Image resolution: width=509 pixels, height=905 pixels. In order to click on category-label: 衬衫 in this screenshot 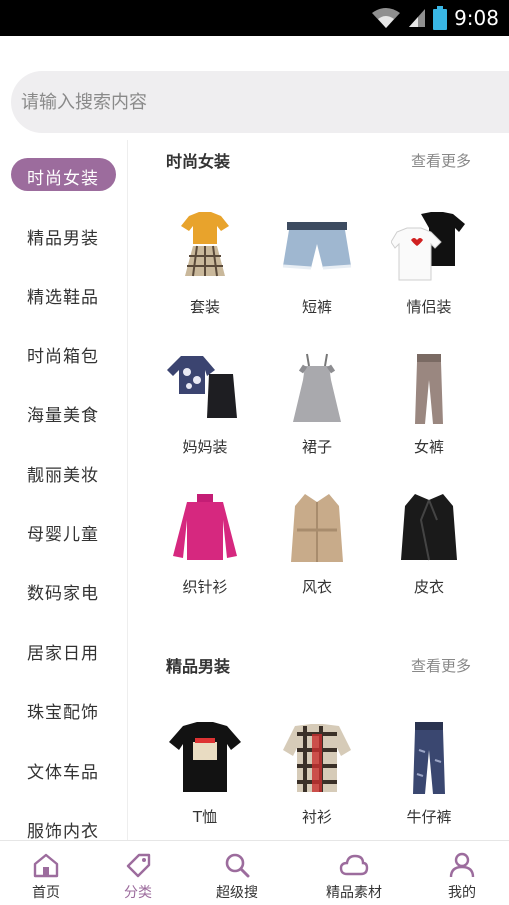, I will do `click(316, 817)`.